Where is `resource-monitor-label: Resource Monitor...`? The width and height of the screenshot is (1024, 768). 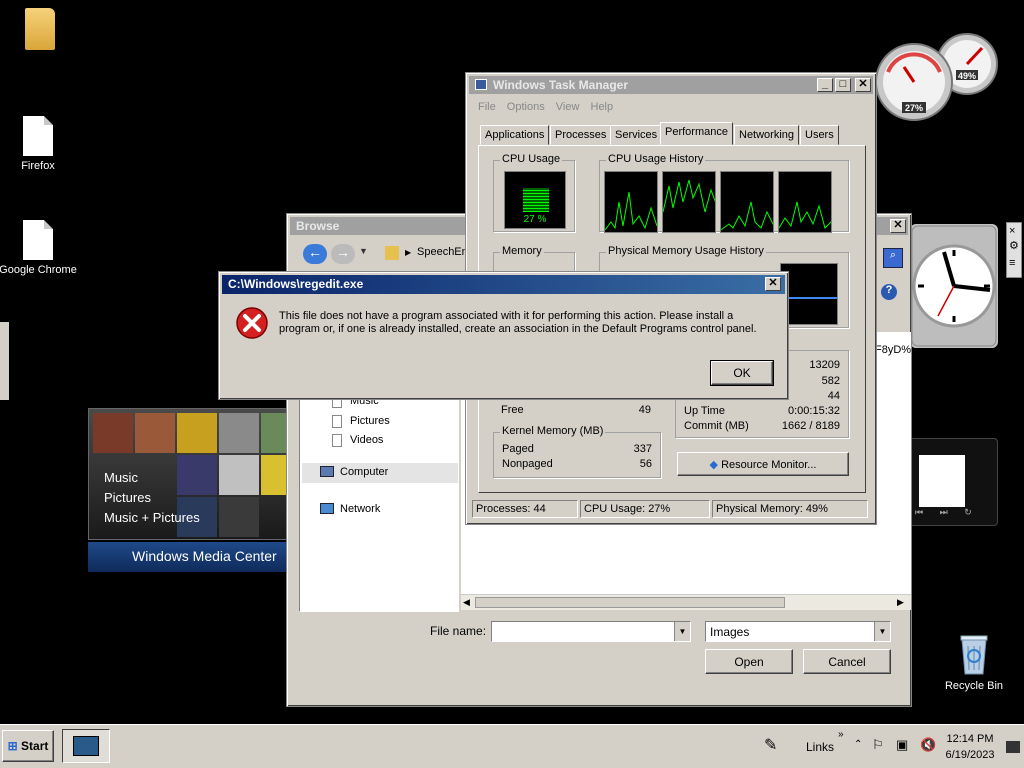 resource-monitor-label: Resource Monitor... is located at coordinates (769, 465).